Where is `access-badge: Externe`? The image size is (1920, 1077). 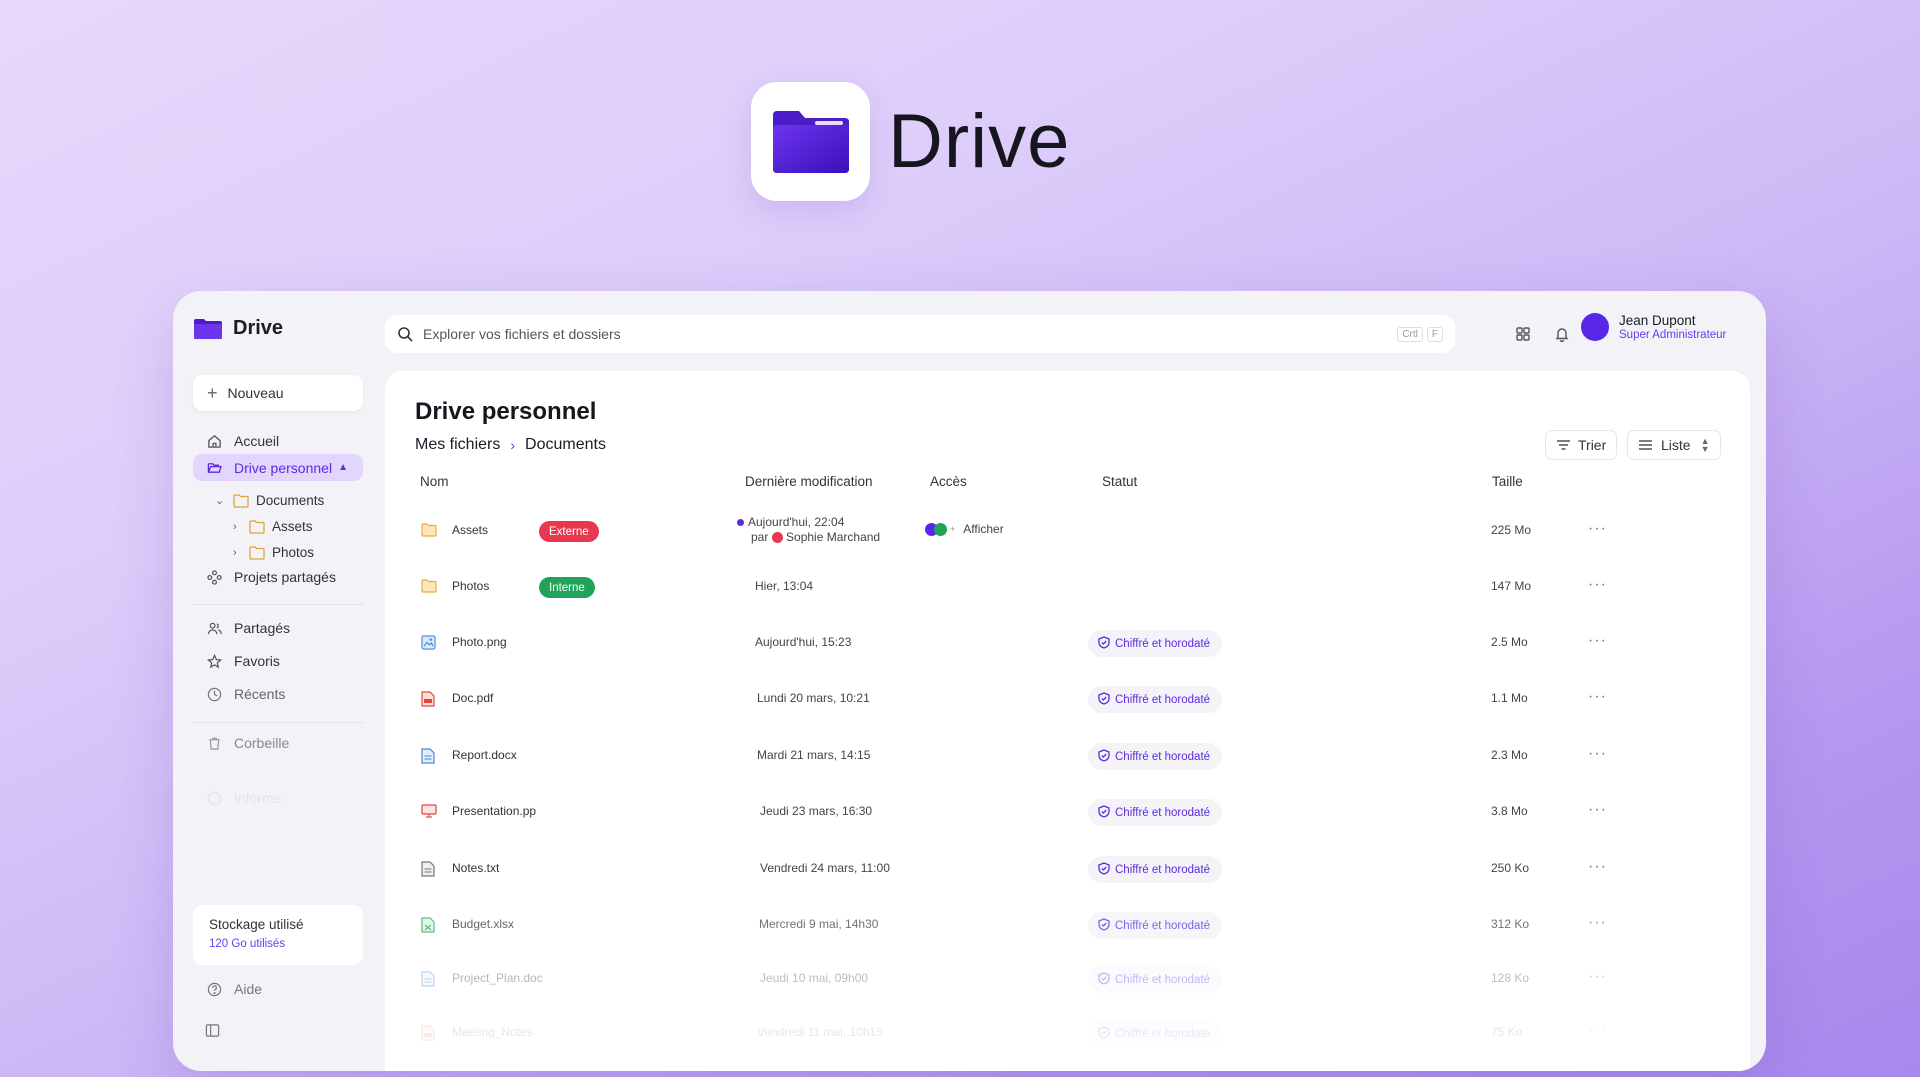
access-badge: Externe is located at coordinates (569, 531).